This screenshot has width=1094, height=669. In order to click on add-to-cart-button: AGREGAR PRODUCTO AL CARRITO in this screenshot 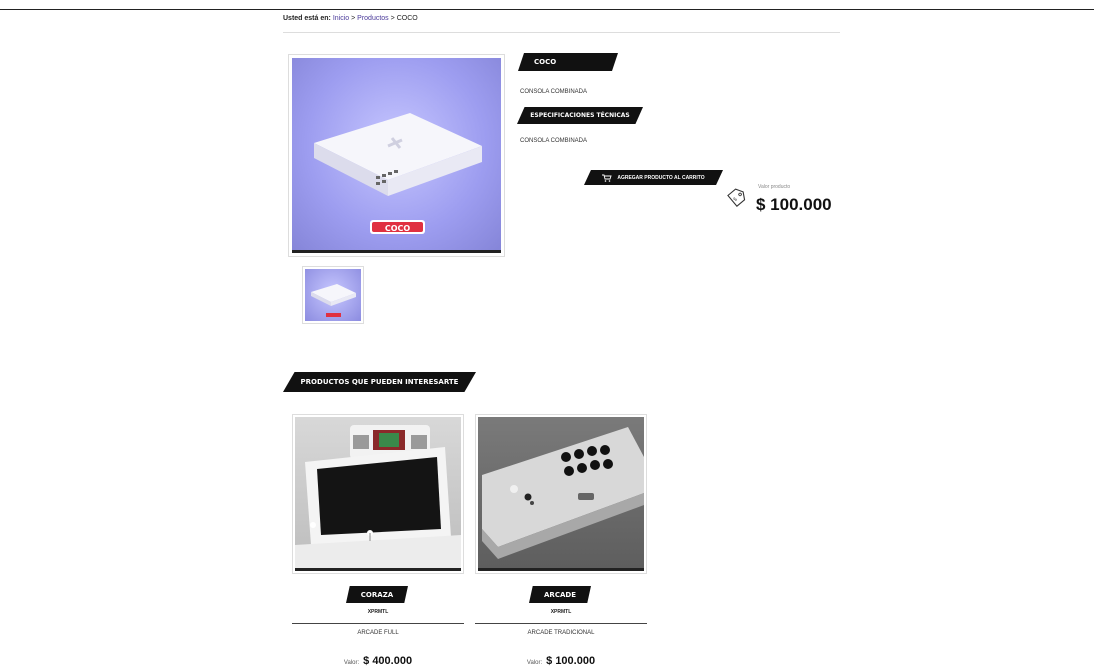, I will do `click(653, 177)`.